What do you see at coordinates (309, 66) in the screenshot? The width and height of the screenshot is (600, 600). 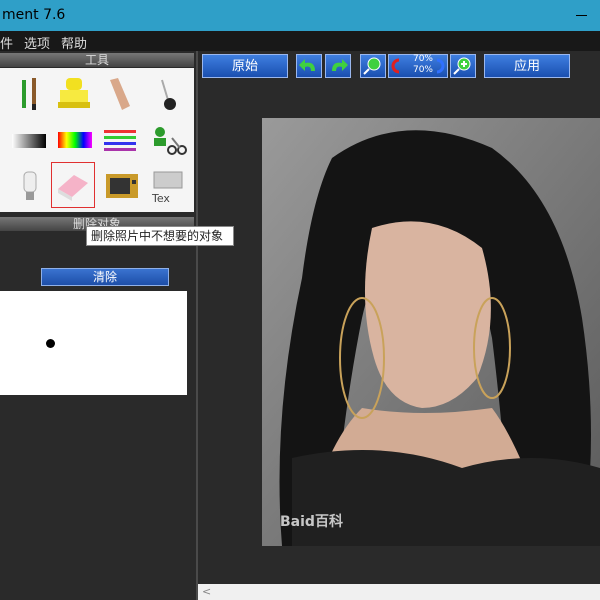 I see `undo-icon` at bounding box center [309, 66].